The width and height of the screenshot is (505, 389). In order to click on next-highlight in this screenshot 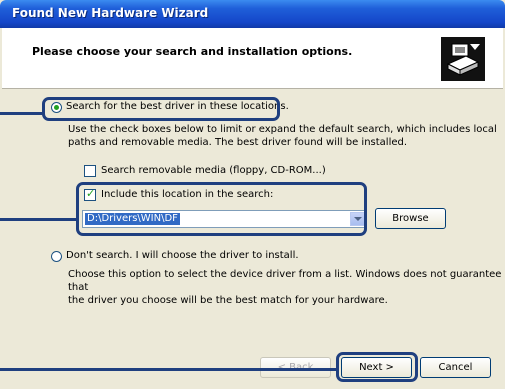, I will do `click(377, 367)`.